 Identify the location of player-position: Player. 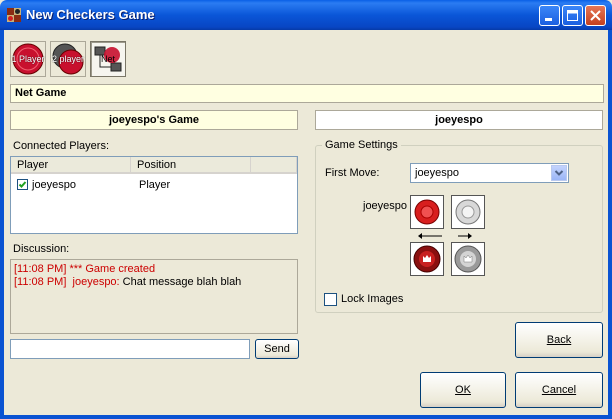
(155, 185).